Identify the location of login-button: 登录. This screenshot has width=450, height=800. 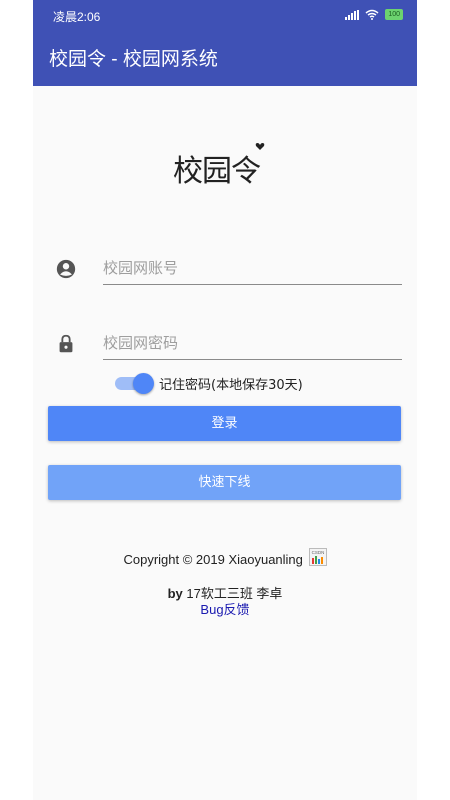
(224, 423).